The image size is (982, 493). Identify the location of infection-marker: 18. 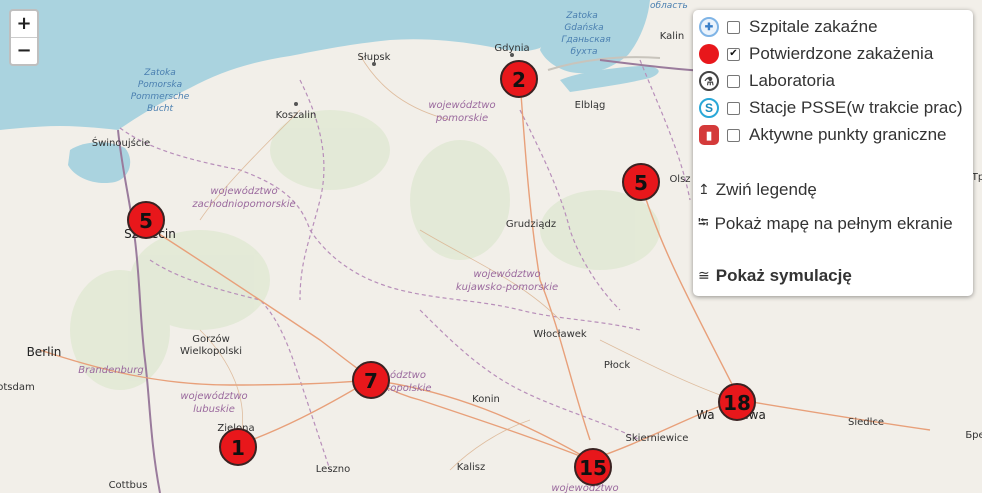
(737, 402).